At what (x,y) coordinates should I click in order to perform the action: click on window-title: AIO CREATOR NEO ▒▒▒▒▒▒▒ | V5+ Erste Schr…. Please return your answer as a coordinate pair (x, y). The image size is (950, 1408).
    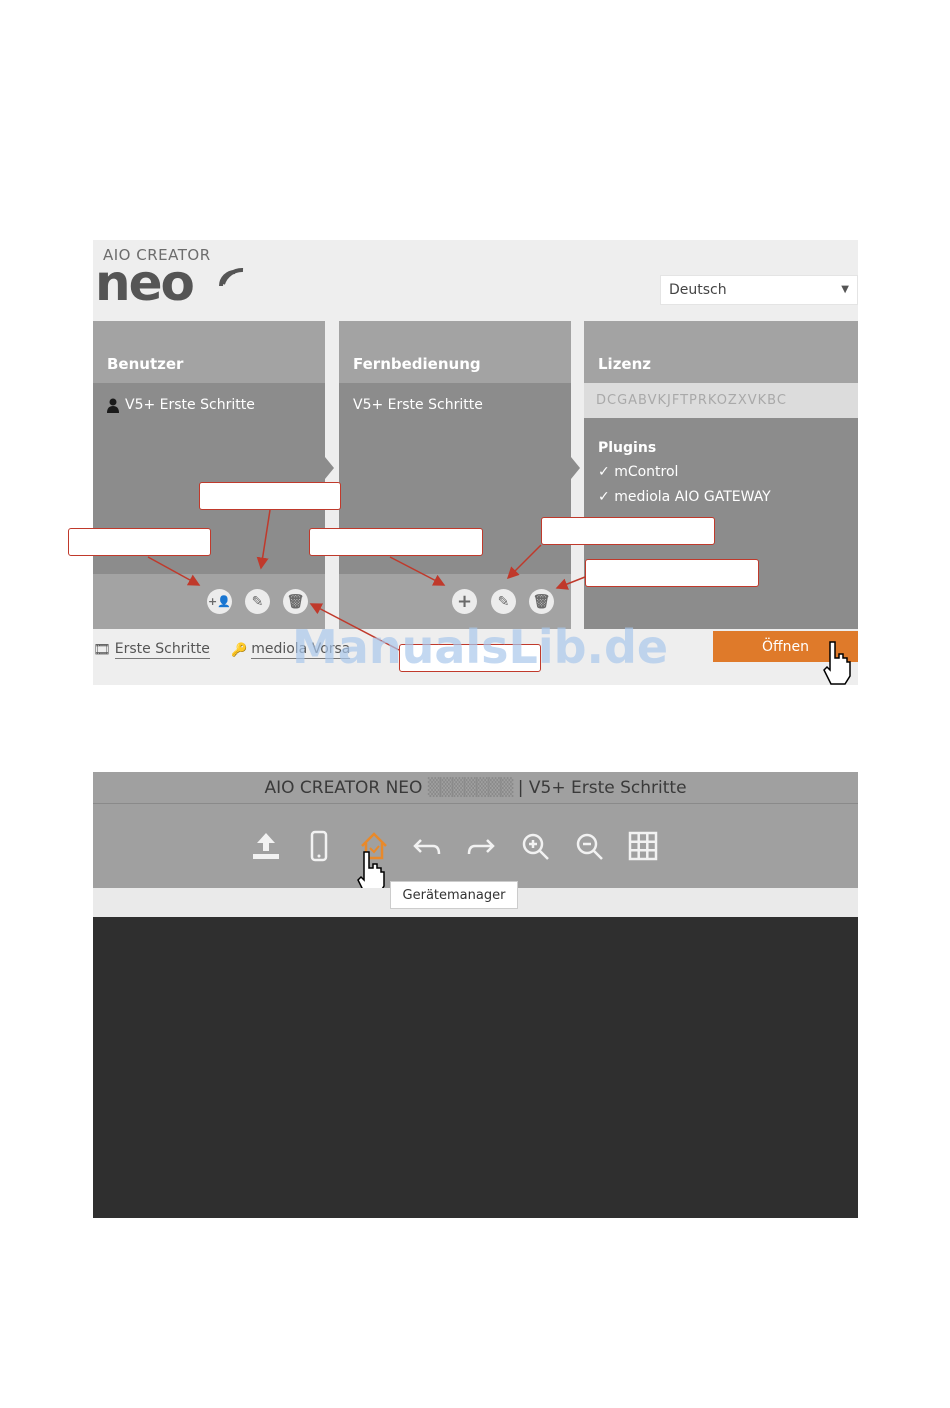
    Looking at the image, I should click on (475, 788).